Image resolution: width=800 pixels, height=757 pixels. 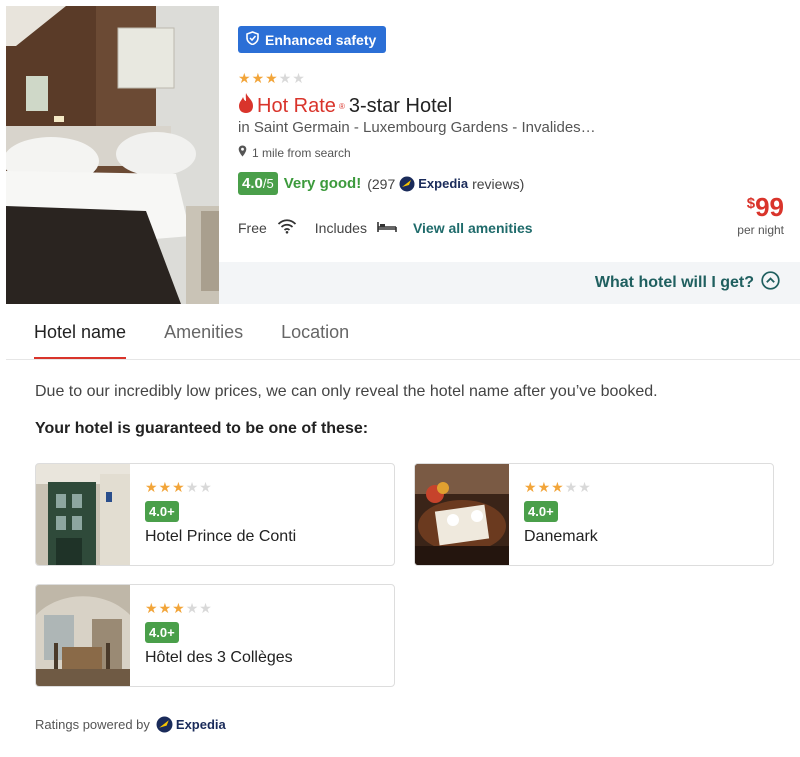 I want to click on hot-rate: Hot Rate ®, so click(x=291, y=106).